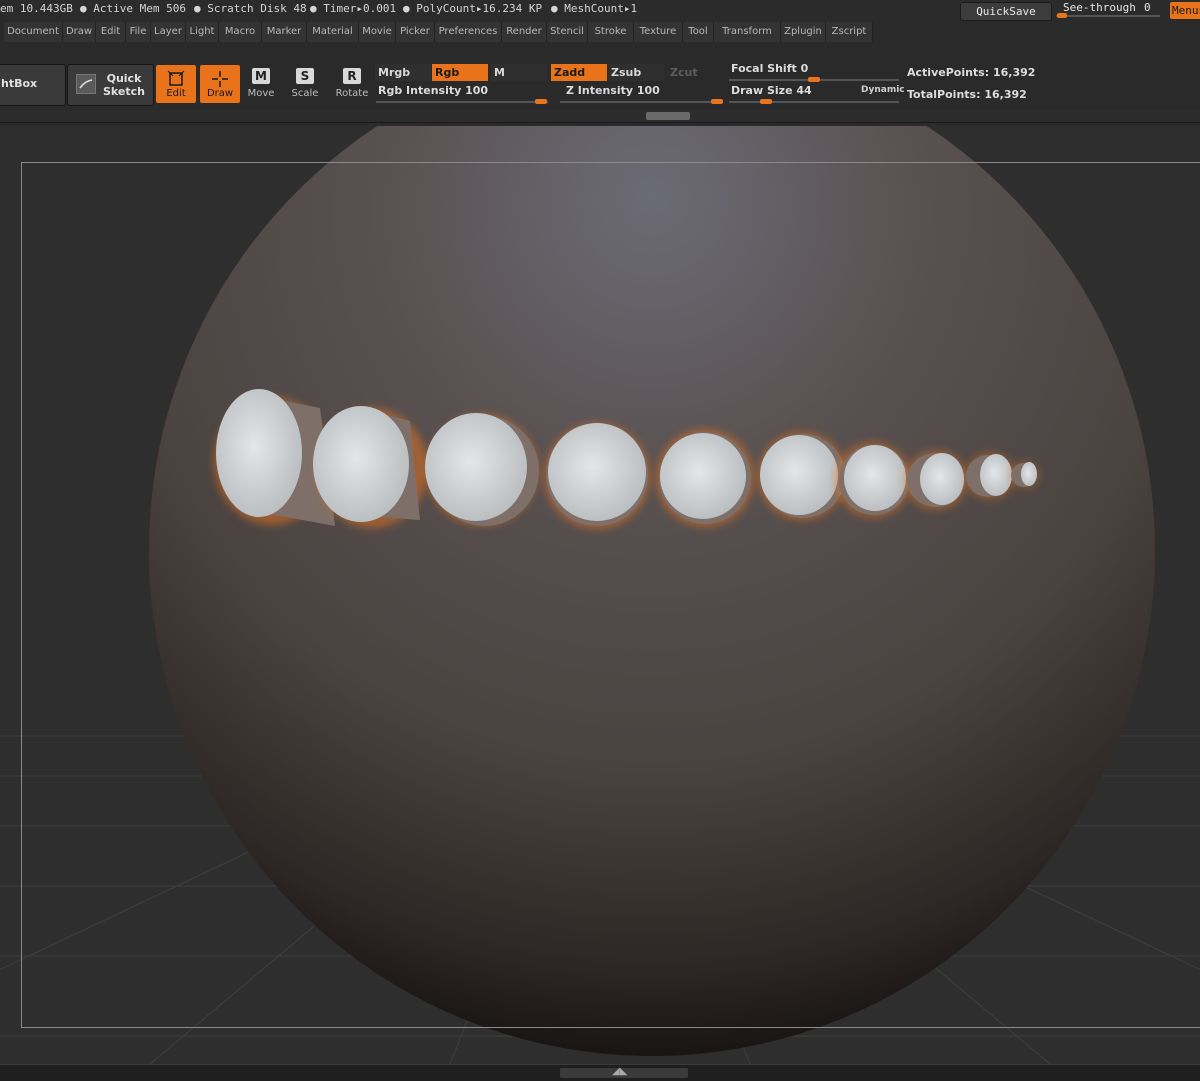  I want to click on total-points-readout: TotalPoints: 16,392, so click(967, 94).